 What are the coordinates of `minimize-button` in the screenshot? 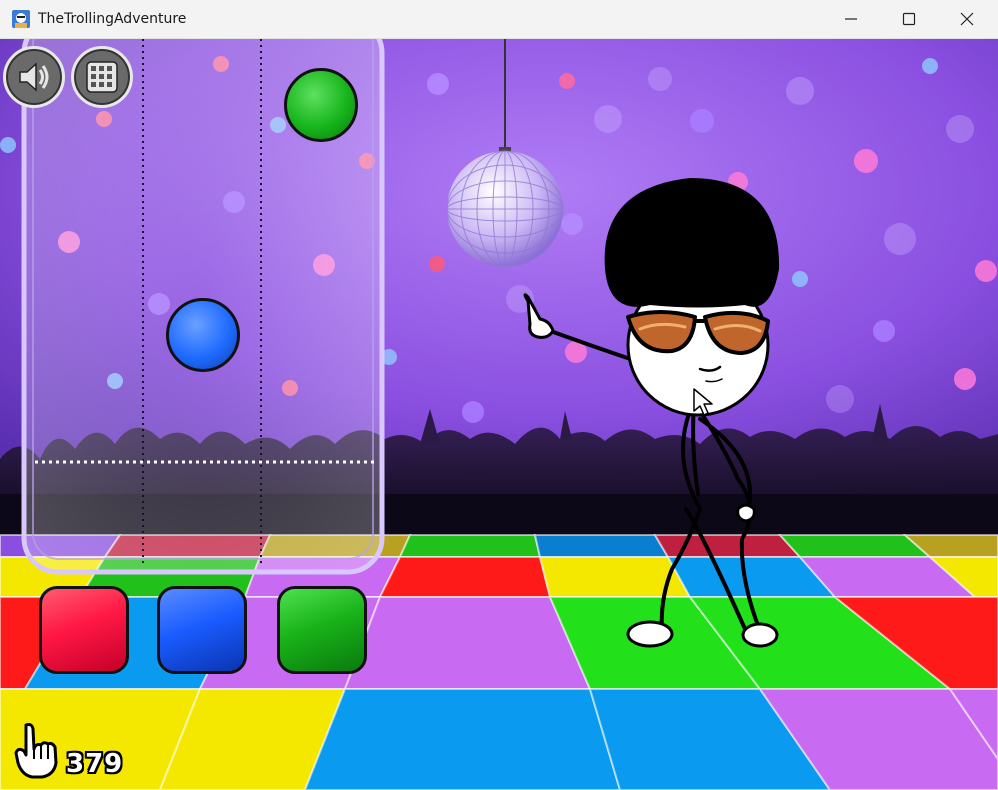 It's located at (851, 19).